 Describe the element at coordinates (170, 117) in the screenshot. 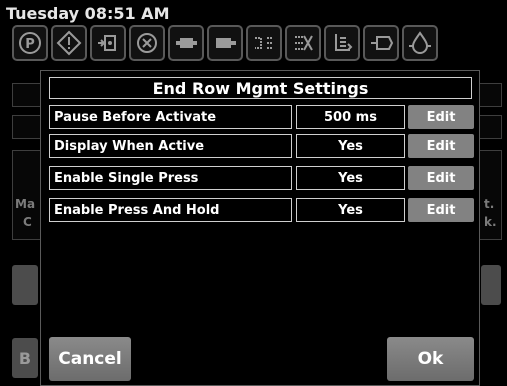

I see `setting-label: Pause Before Activate` at that location.